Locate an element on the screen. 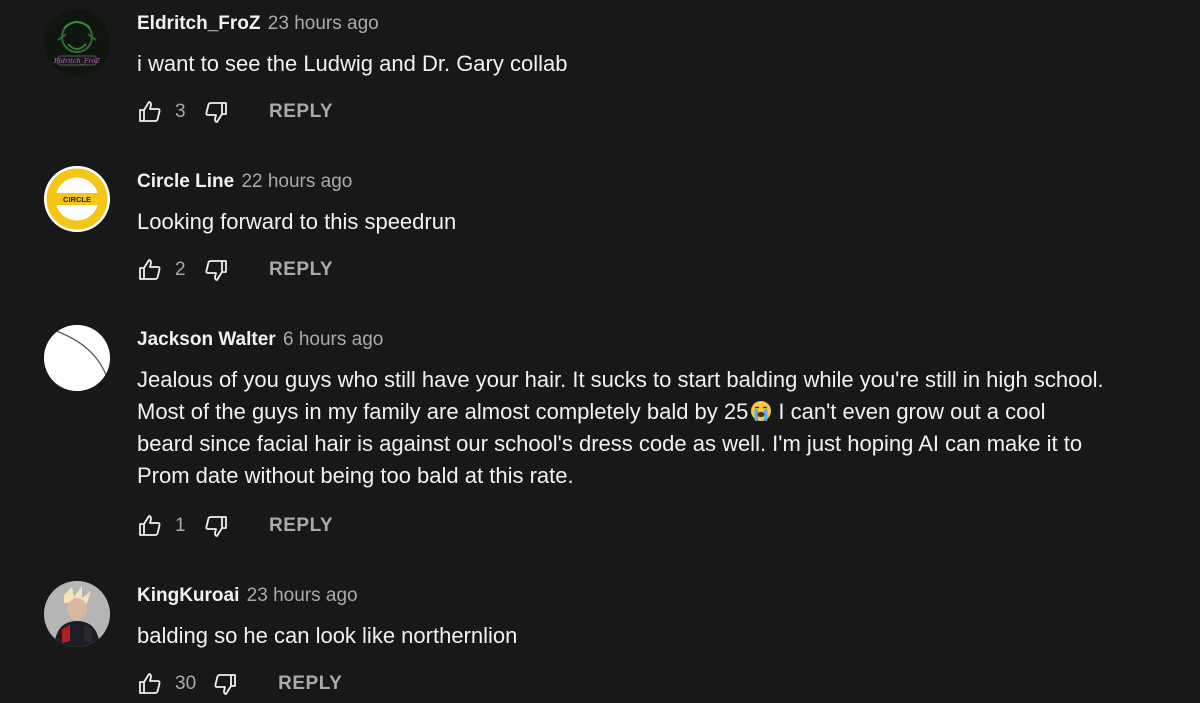 The width and height of the screenshot is (1200, 703). comment-actions: 1 REPLY is located at coordinates (235, 526).